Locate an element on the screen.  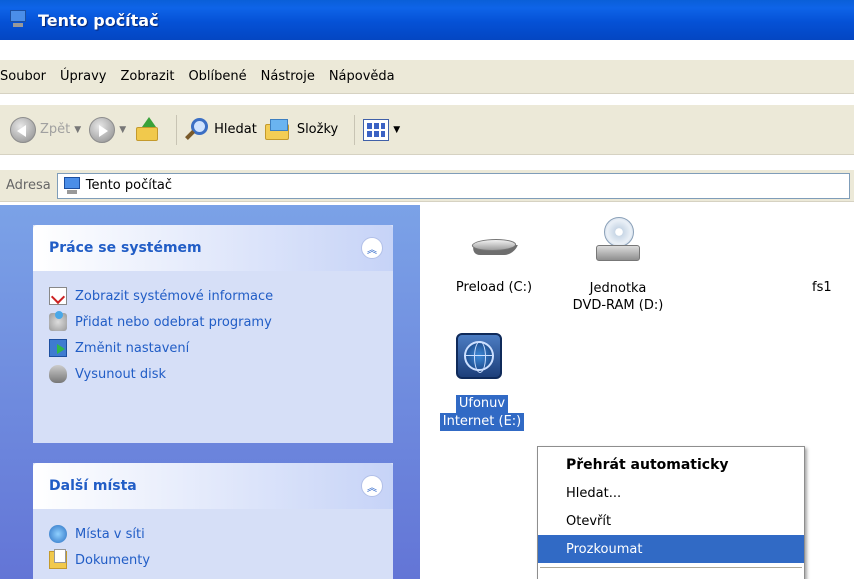
task-label: Přidat nebo odebrat programy is located at coordinates (173, 322).